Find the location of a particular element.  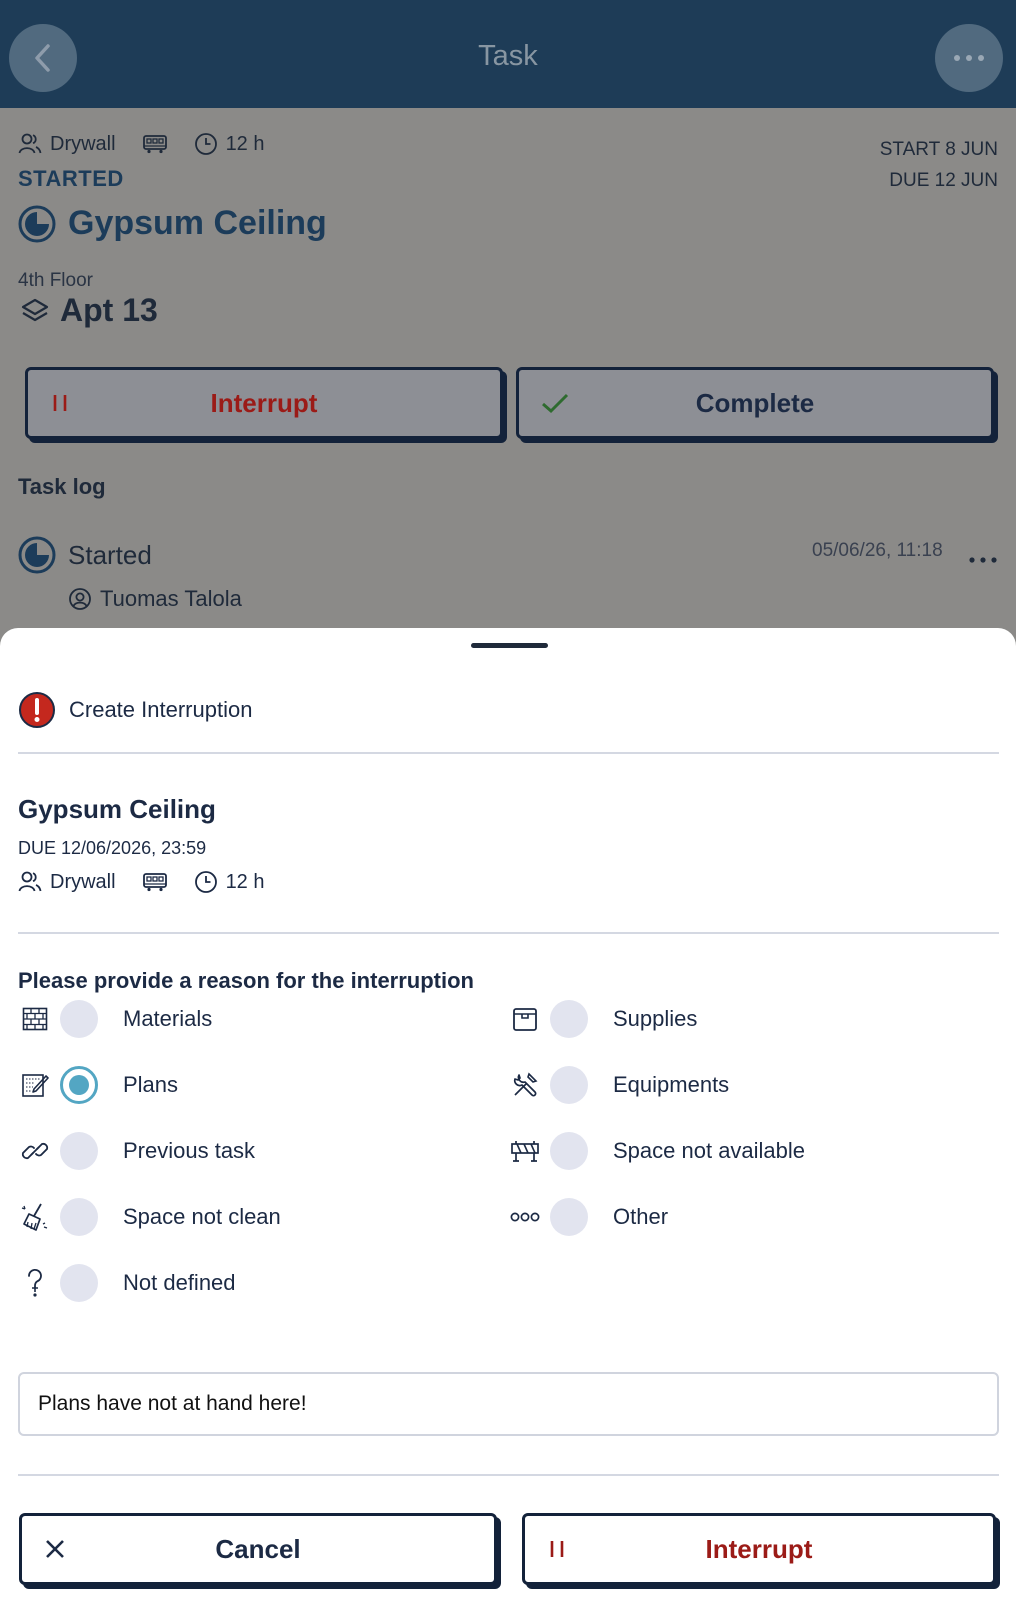

task-log-heading: Task log is located at coordinates (62, 486).